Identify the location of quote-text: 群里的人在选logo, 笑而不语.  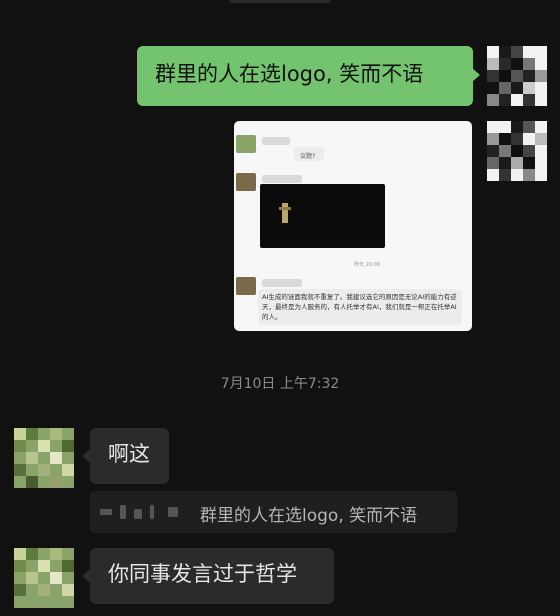
(309, 516).